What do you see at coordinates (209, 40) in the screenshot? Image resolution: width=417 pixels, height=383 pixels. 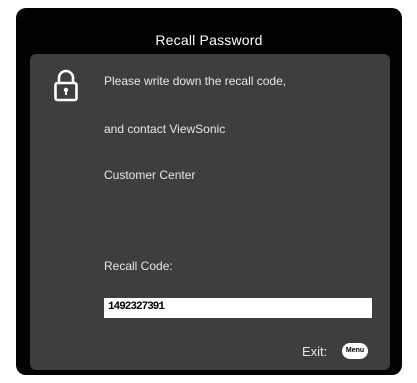 I see `dialog-title: Recall Password` at bounding box center [209, 40].